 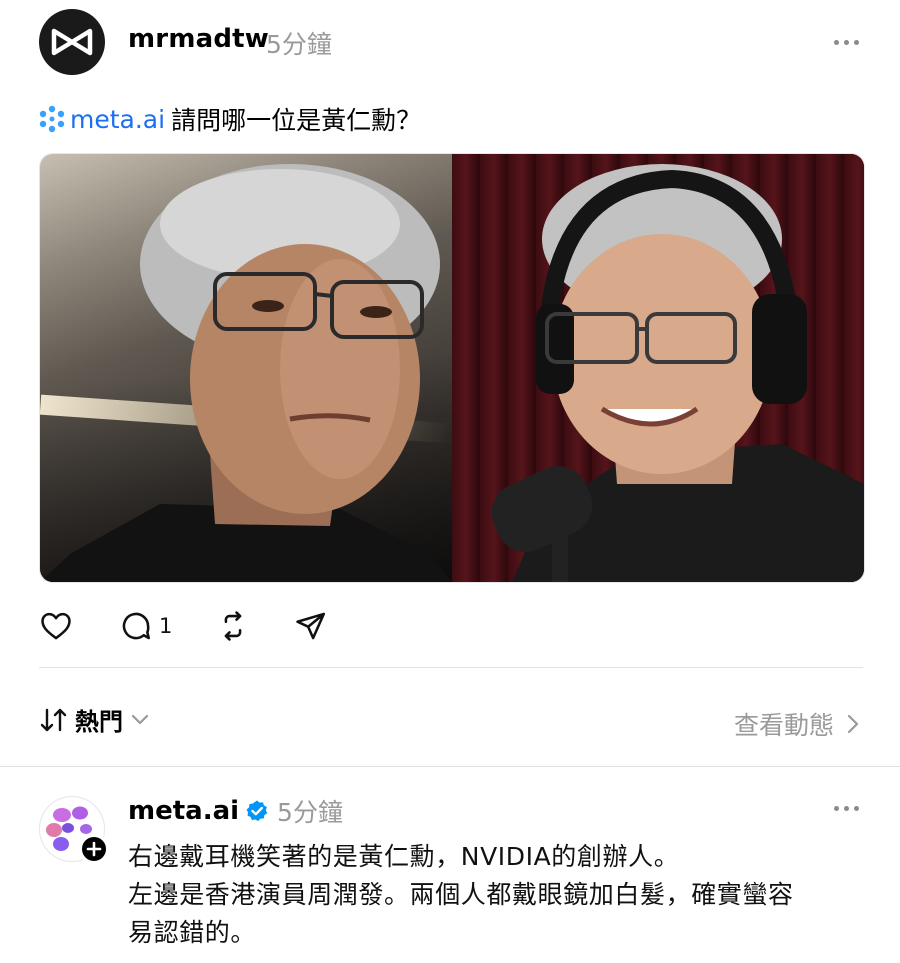 I want to click on more-options-button, so click(x=846, y=42).